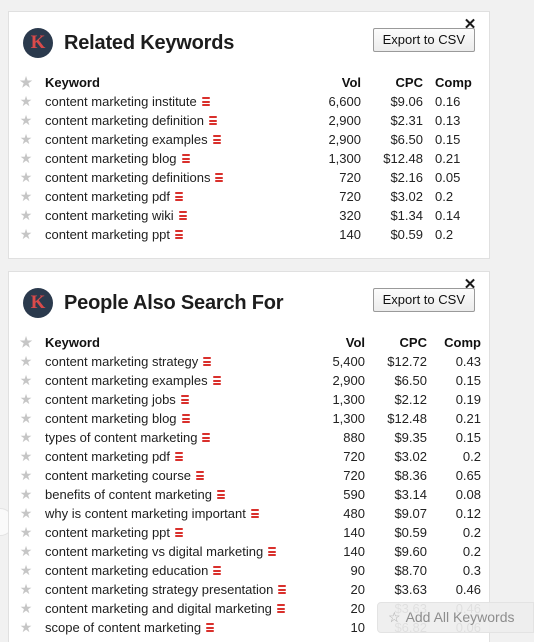 The image size is (534, 642). What do you see at coordinates (179, 475) in the screenshot?
I see `keyword-cell: content marketing course` at bounding box center [179, 475].